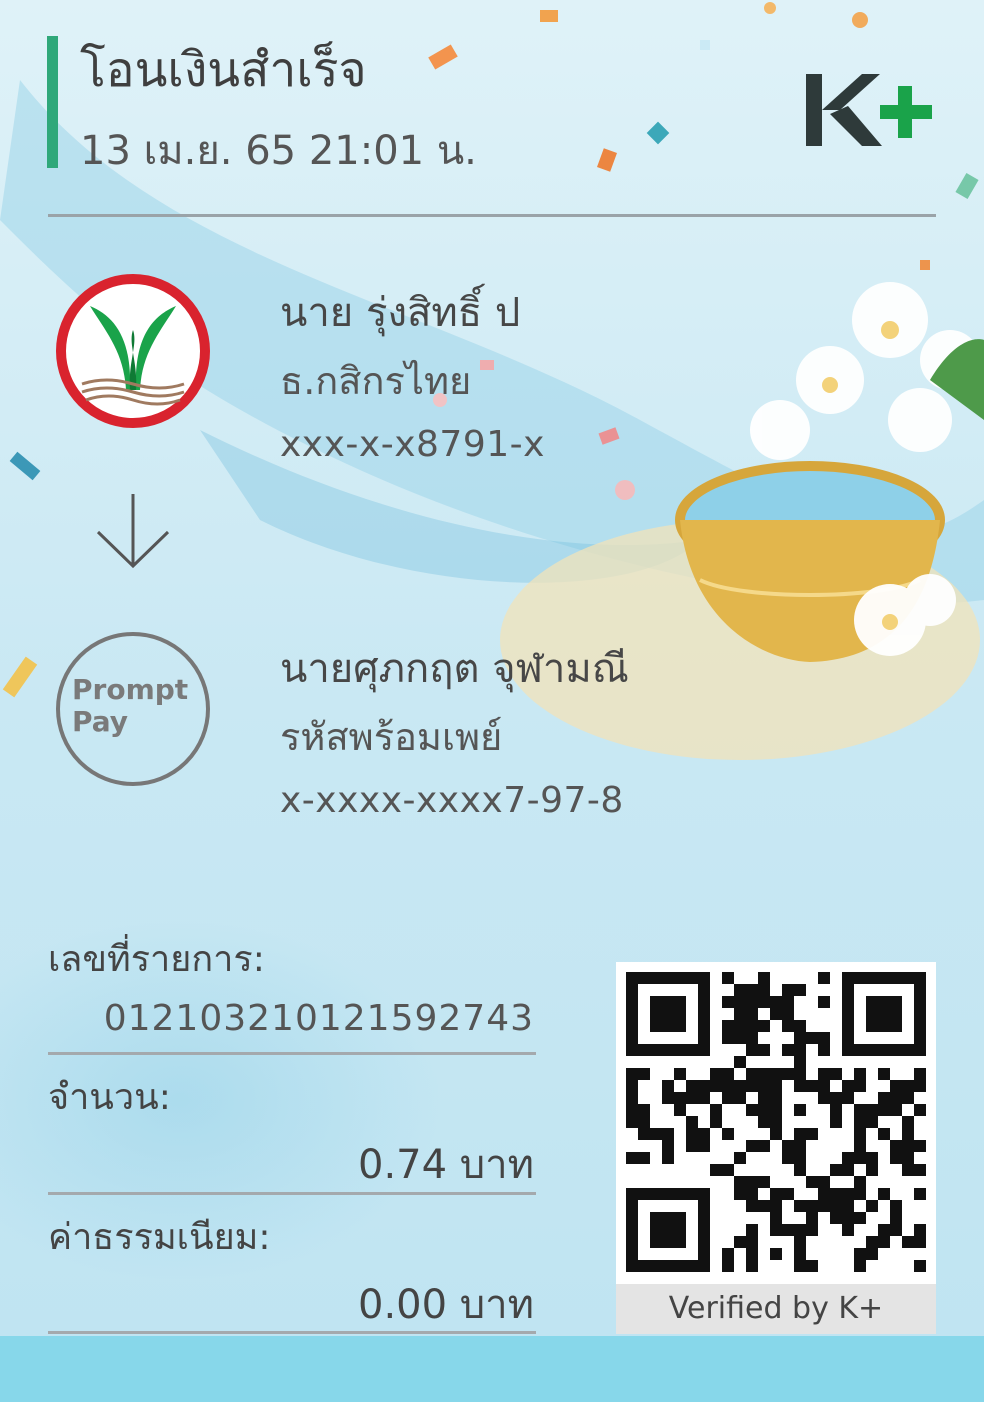 This screenshot has width=984, height=1402. What do you see at coordinates (133, 531) in the screenshot?
I see `down-arrow-icon` at bounding box center [133, 531].